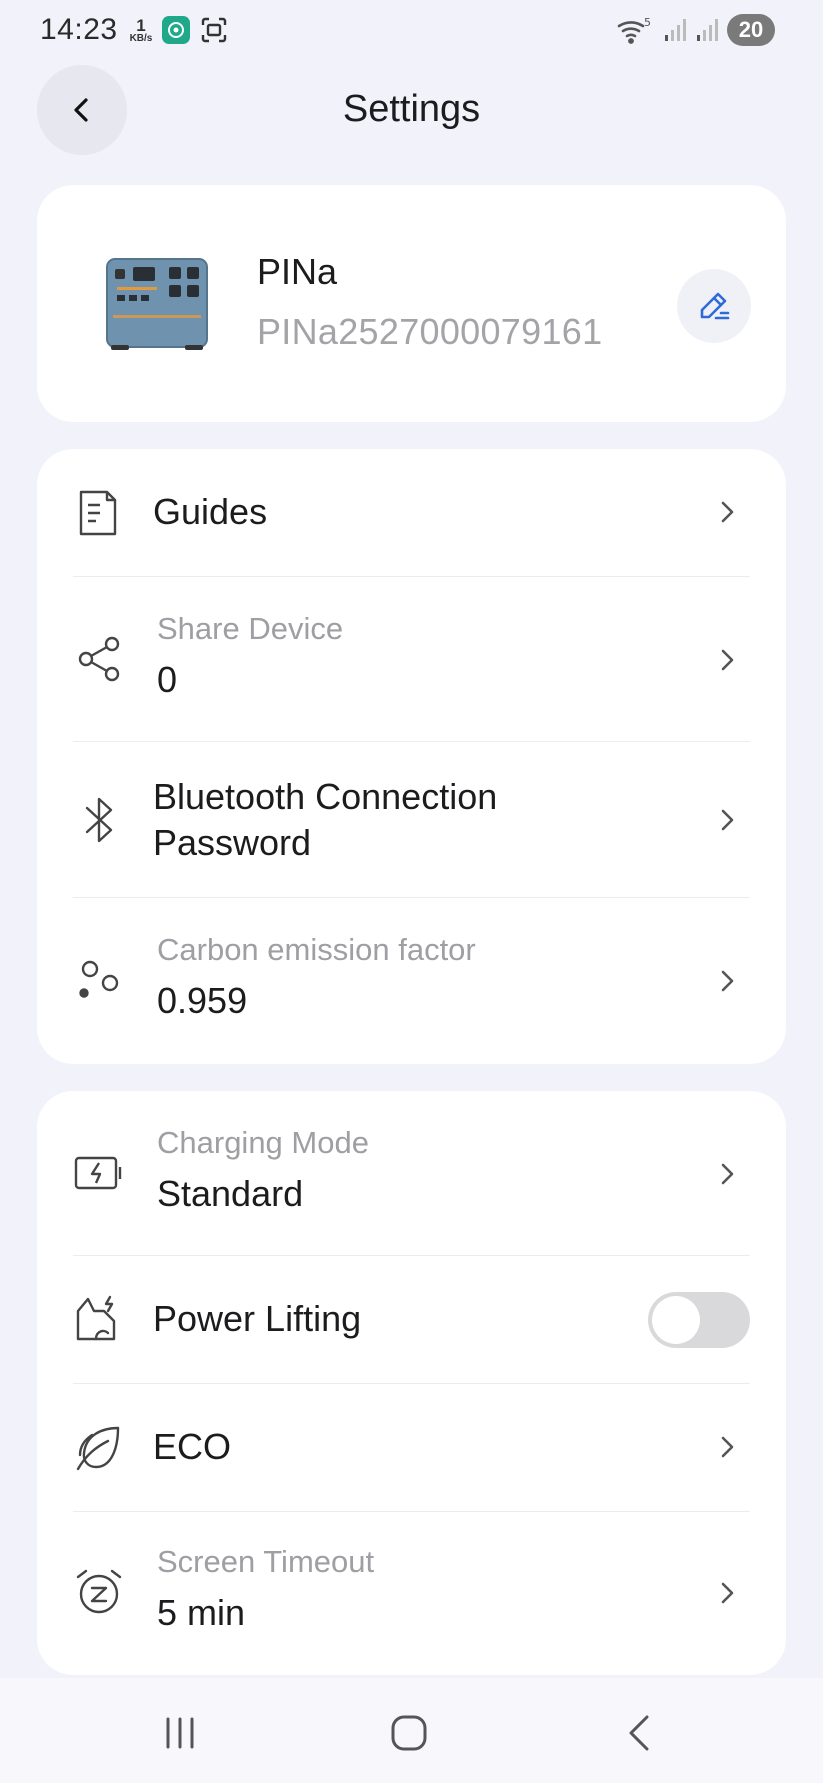 Image resolution: width=823 pixels, height=1783 pixels. I want to click on guides-row: Guides, so click(411, 513).